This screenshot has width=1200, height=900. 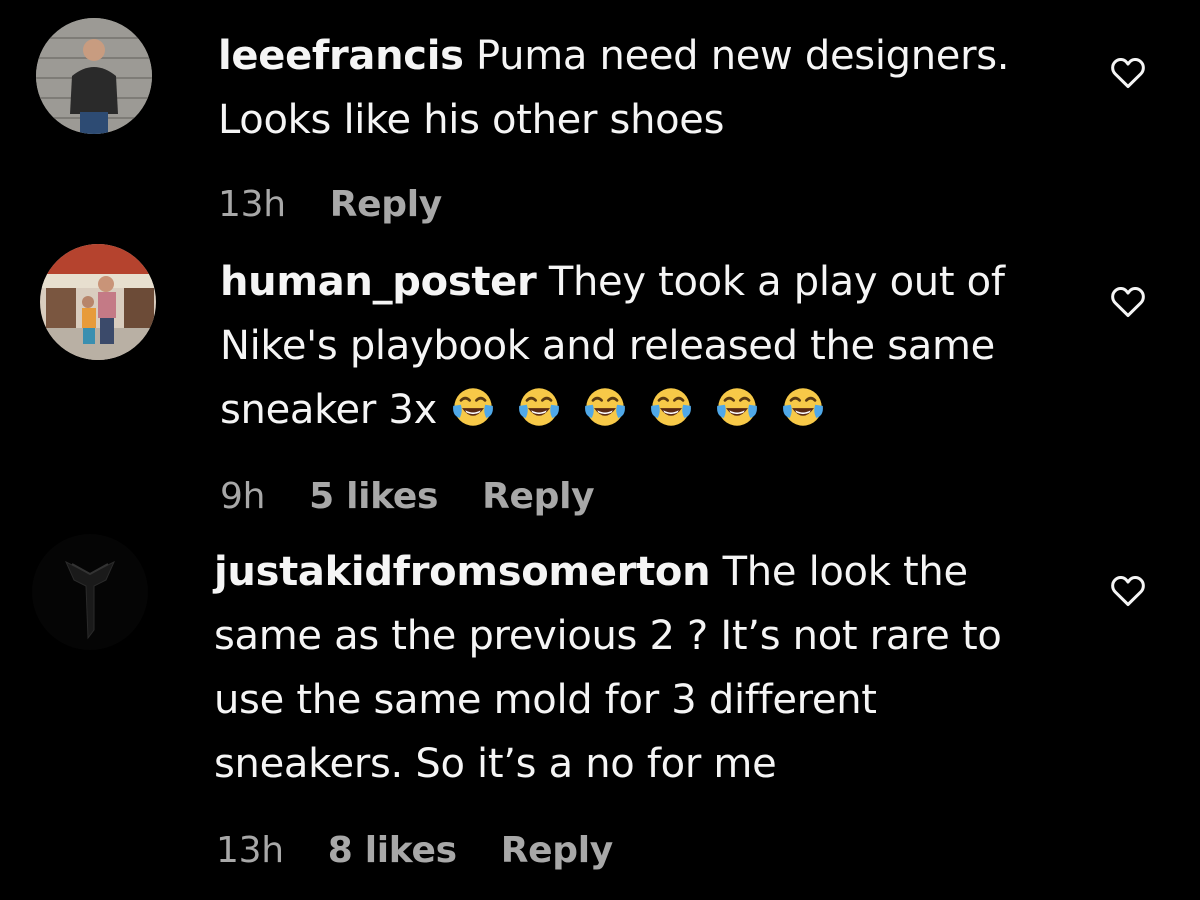 What do you see at coordinates (341, 56) in the screenshot?
I see `comment-username: leeefrancis` at bounding box center [341, 56].